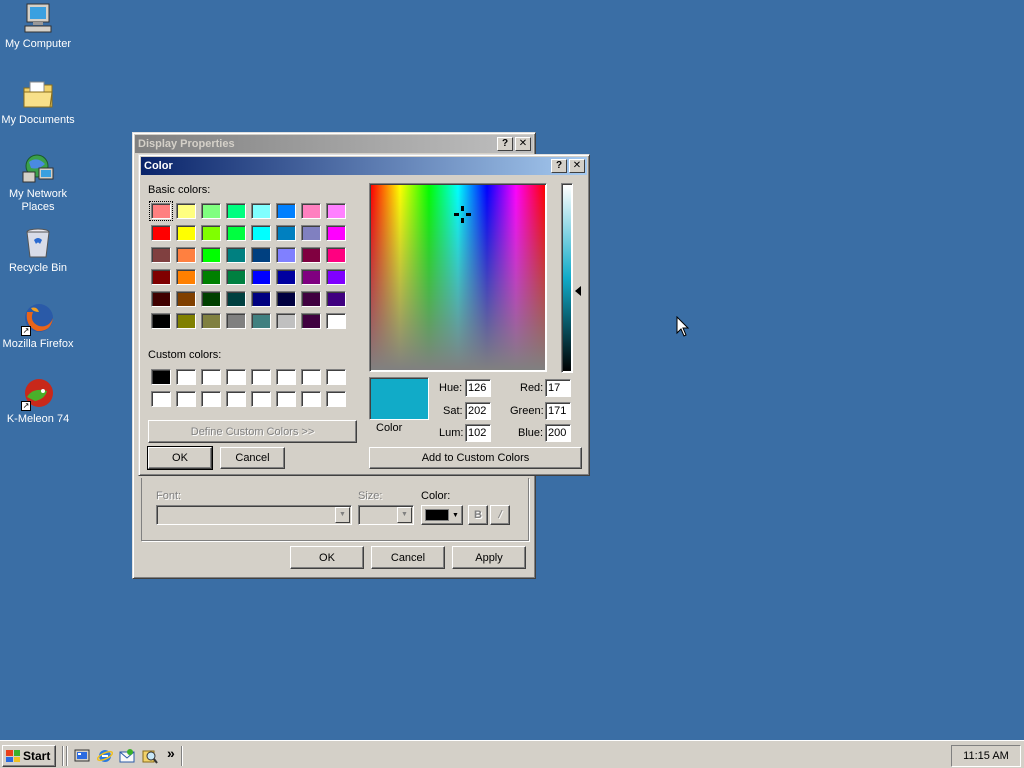 The width and height of the screenshot is (1024, 768). I want to click on add-to-custom-colors-button: Add to Custom Colors, so click(475, 458).